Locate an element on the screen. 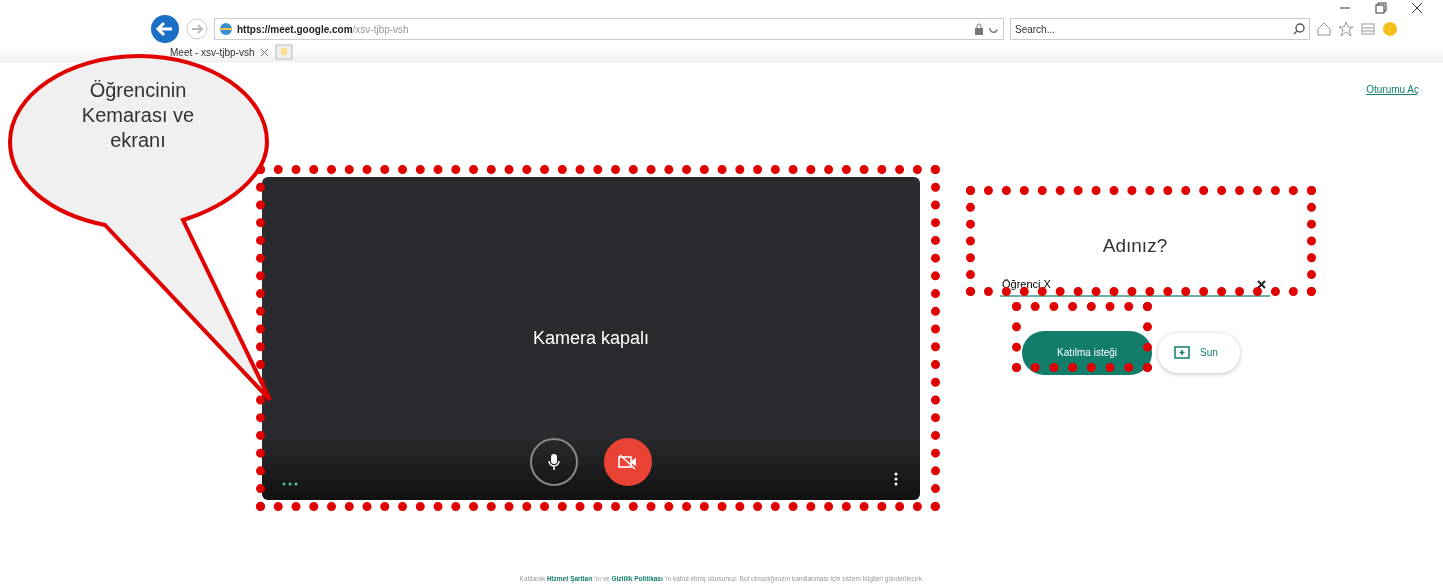 The width and height of the screenshot is (1443, 587). more-icon is located at coordinates (896, 479).